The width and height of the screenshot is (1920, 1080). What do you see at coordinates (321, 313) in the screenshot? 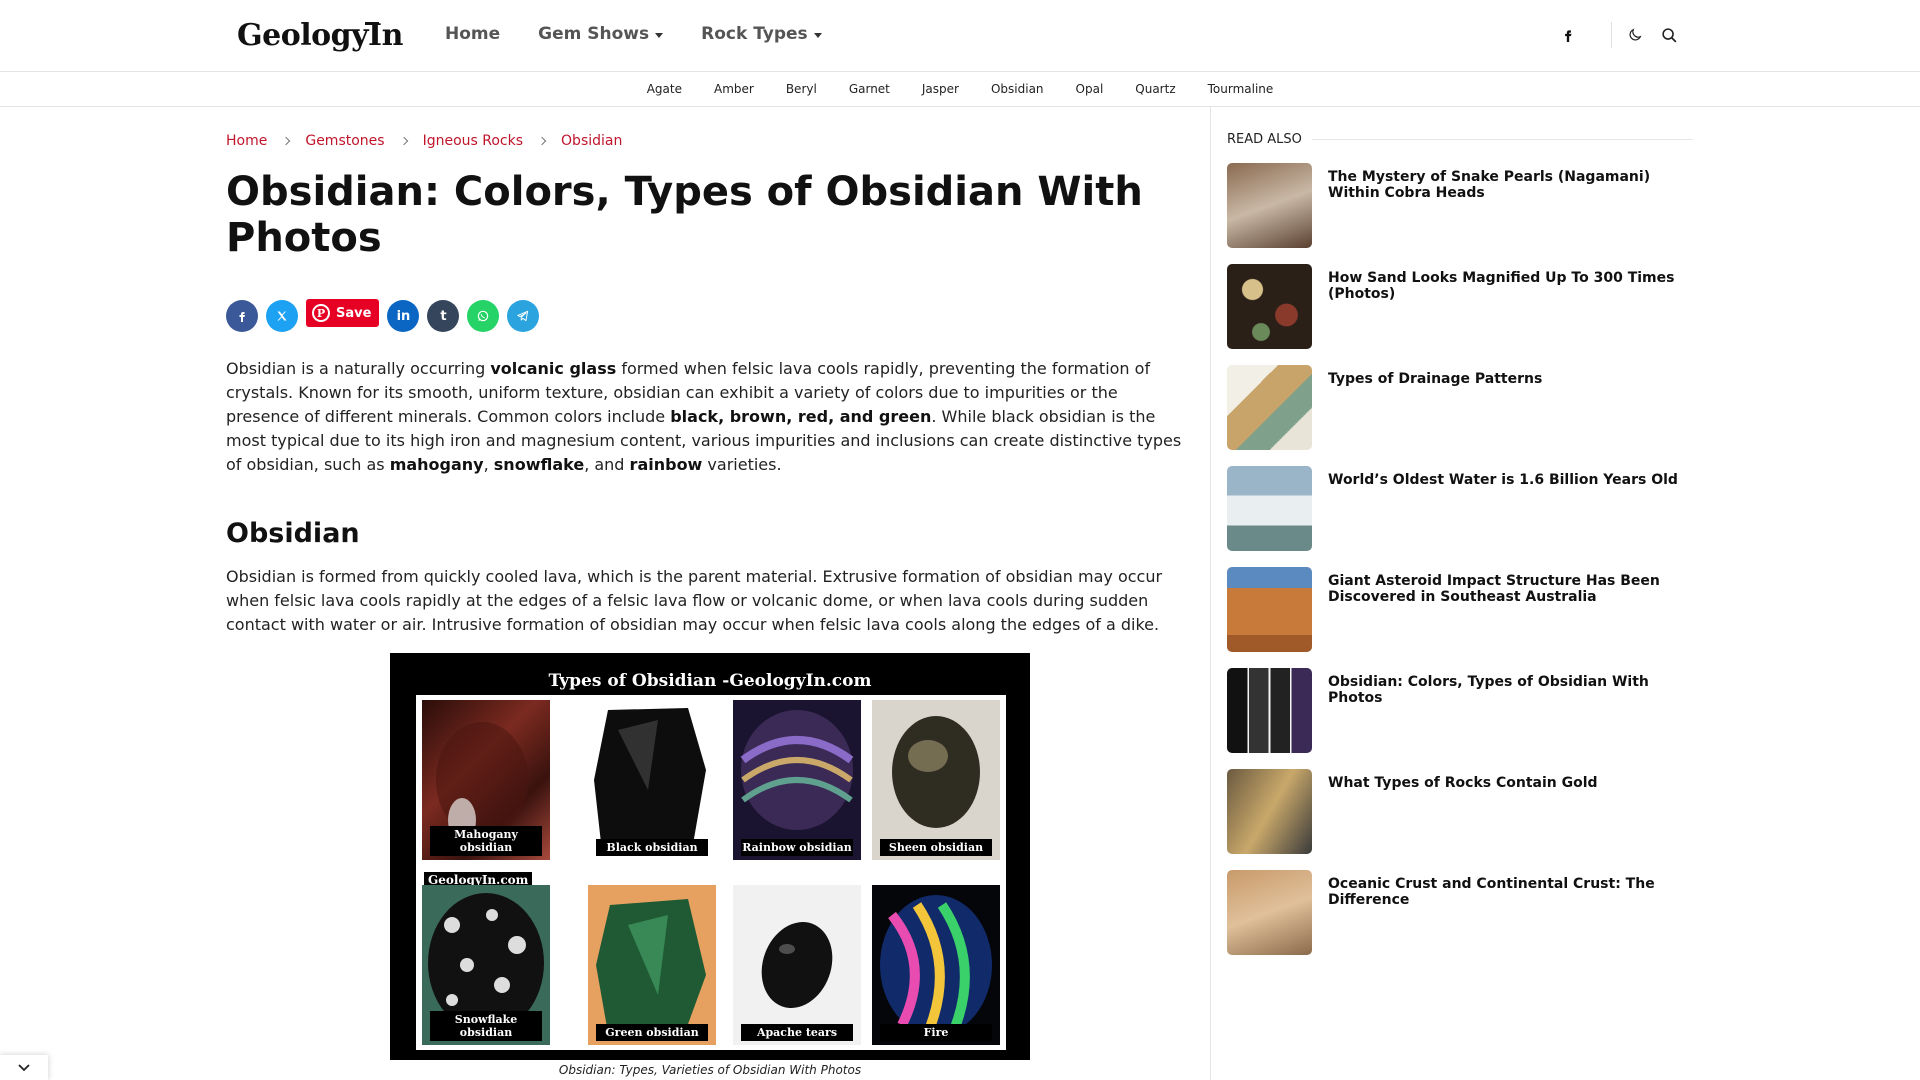
I see `pinterest-icon: P` at bounding box center [321, 313].